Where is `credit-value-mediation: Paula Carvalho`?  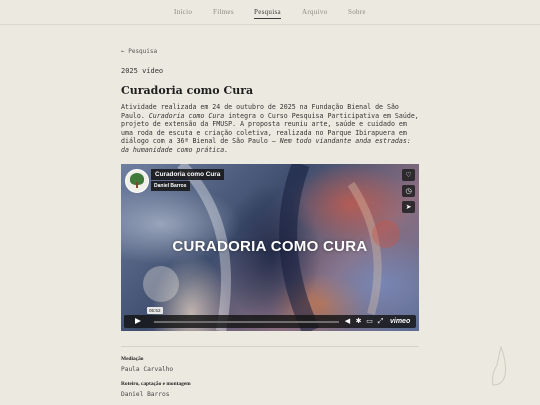 credit-value-mediation: Paula Carvalho is located at coordinates (147, 369).